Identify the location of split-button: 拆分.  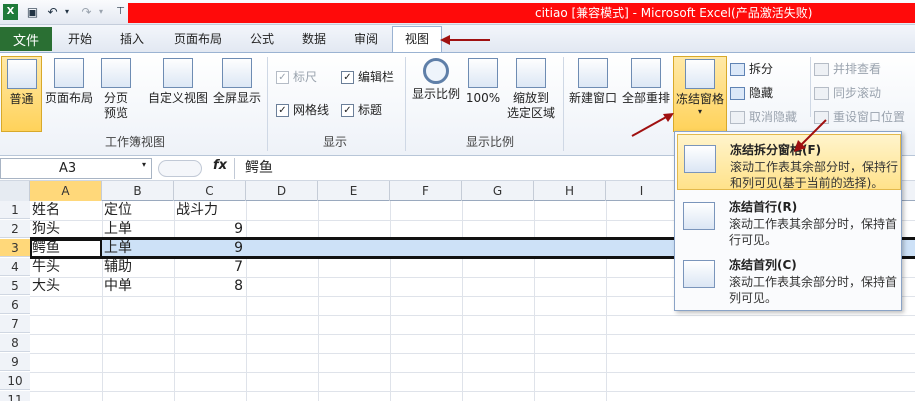
(751, 69).